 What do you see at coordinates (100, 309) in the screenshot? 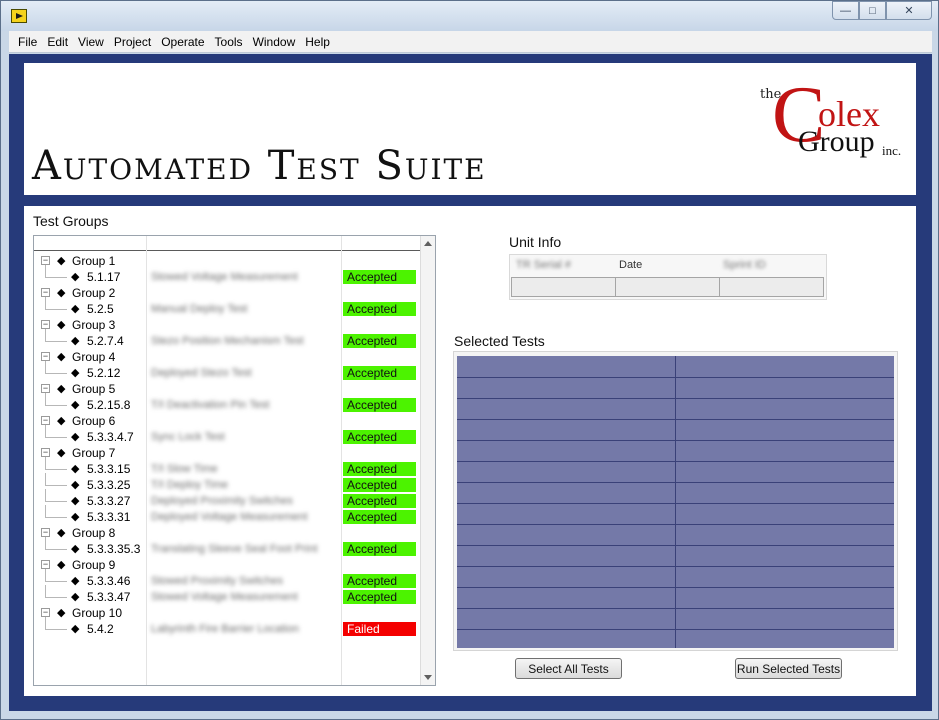
I see `test-id: 5.2.5` at bounding box center [100, 309].